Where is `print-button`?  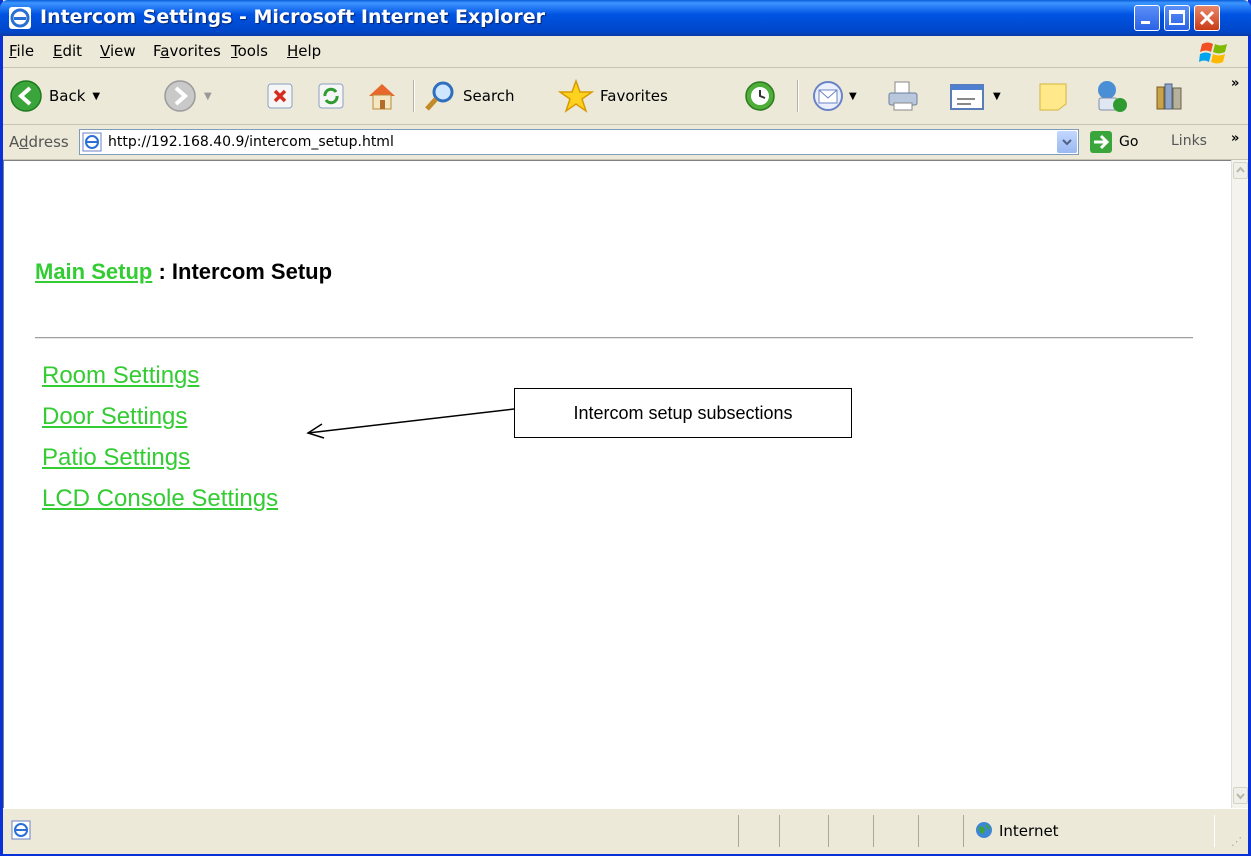 print-button is located at coordinates (903, 96).